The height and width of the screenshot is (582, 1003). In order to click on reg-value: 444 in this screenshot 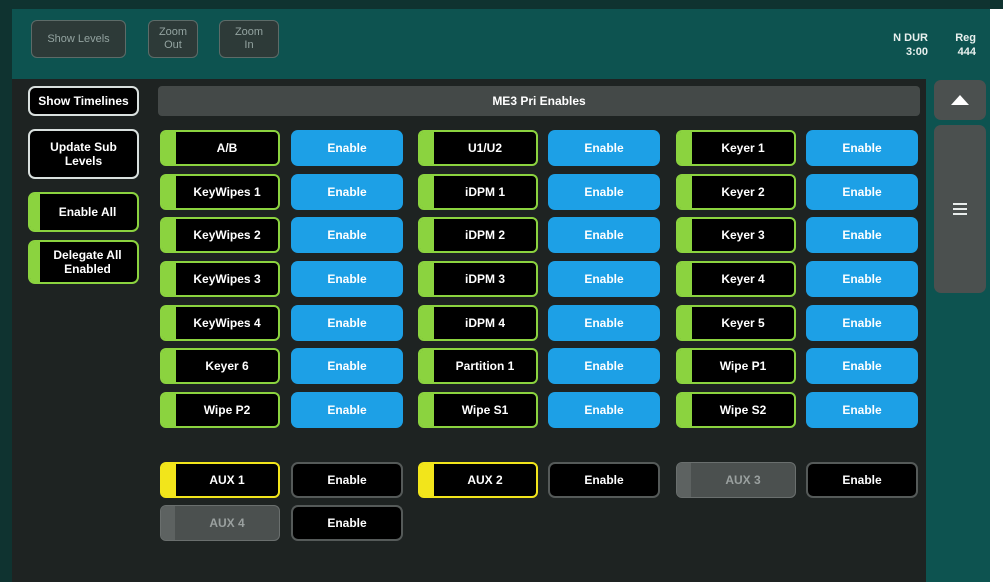, I will do `click(966, 52)`.